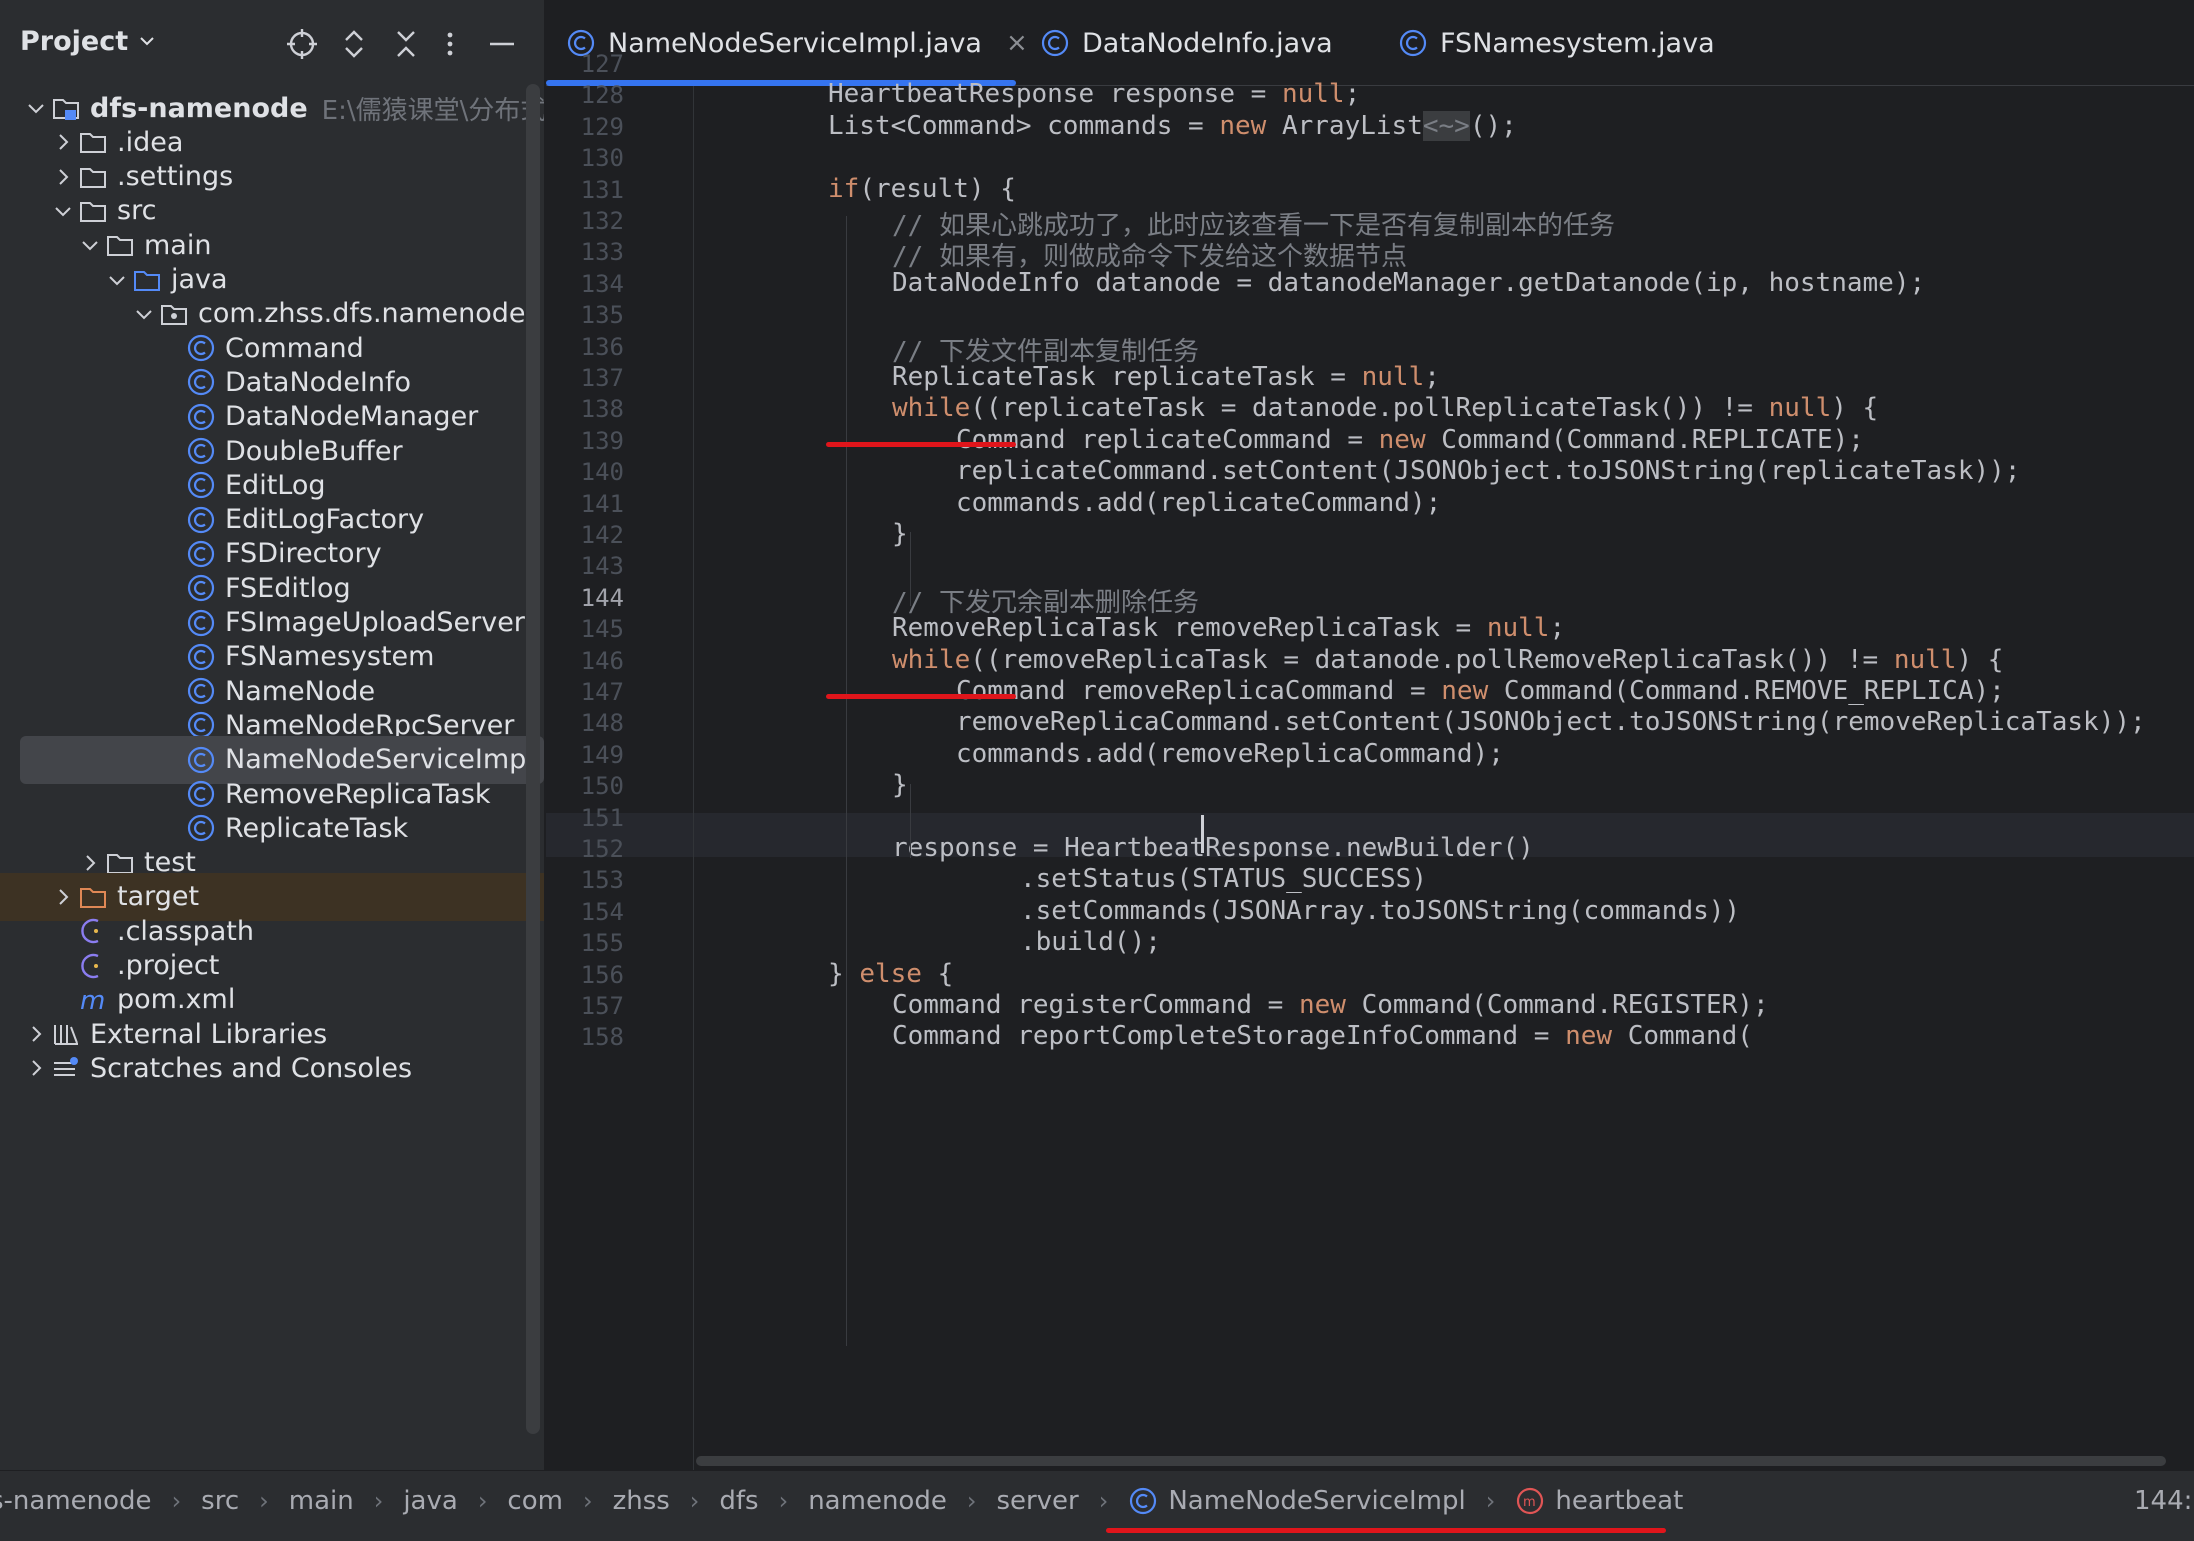 The height and width of the screenshot is (1541, 2194). I want to click on breadcrumb-label: main, so click(321, 1501).